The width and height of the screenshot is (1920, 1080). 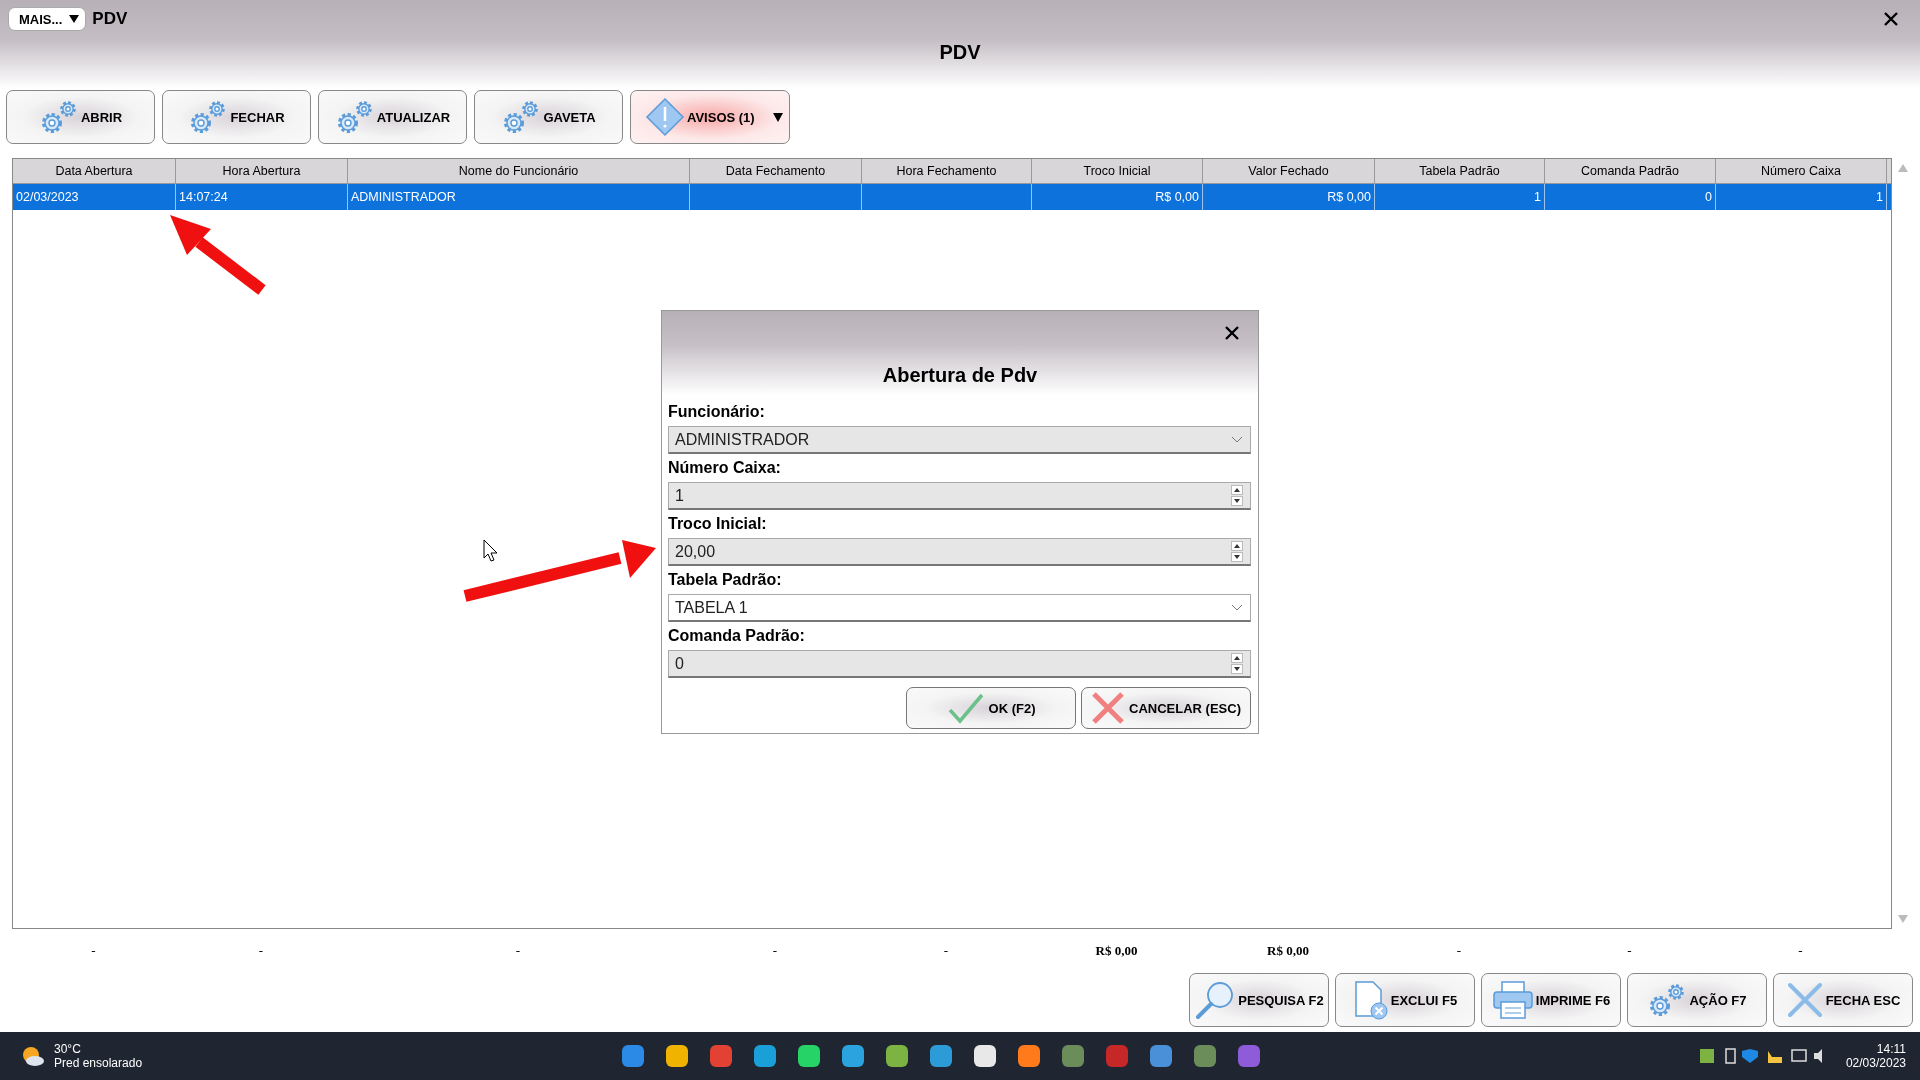 I want to click on clock-date: 02/03/2023, so click(x=1875, y=1063).